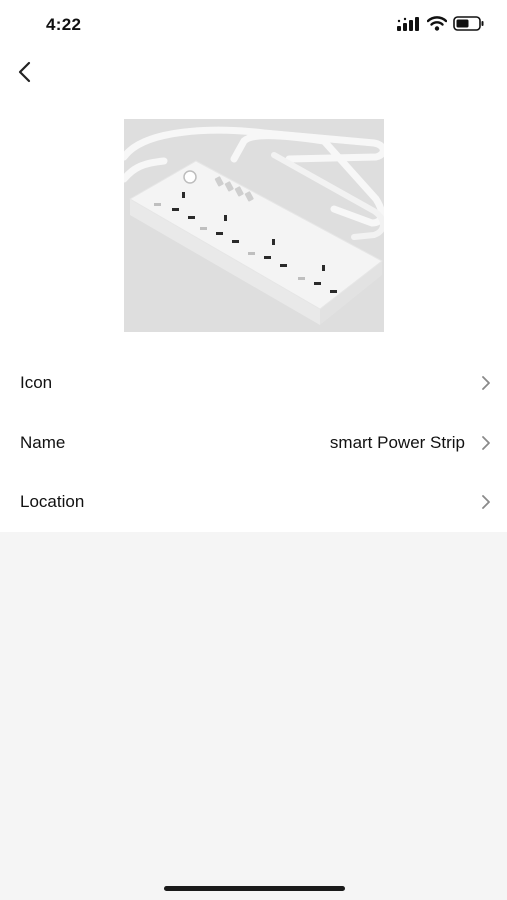 The image size is (507, 900). What do you see at coordinates (64, 24) in the screenshot?
I see `status-time: 4:22` at bounding box center [64, 24].